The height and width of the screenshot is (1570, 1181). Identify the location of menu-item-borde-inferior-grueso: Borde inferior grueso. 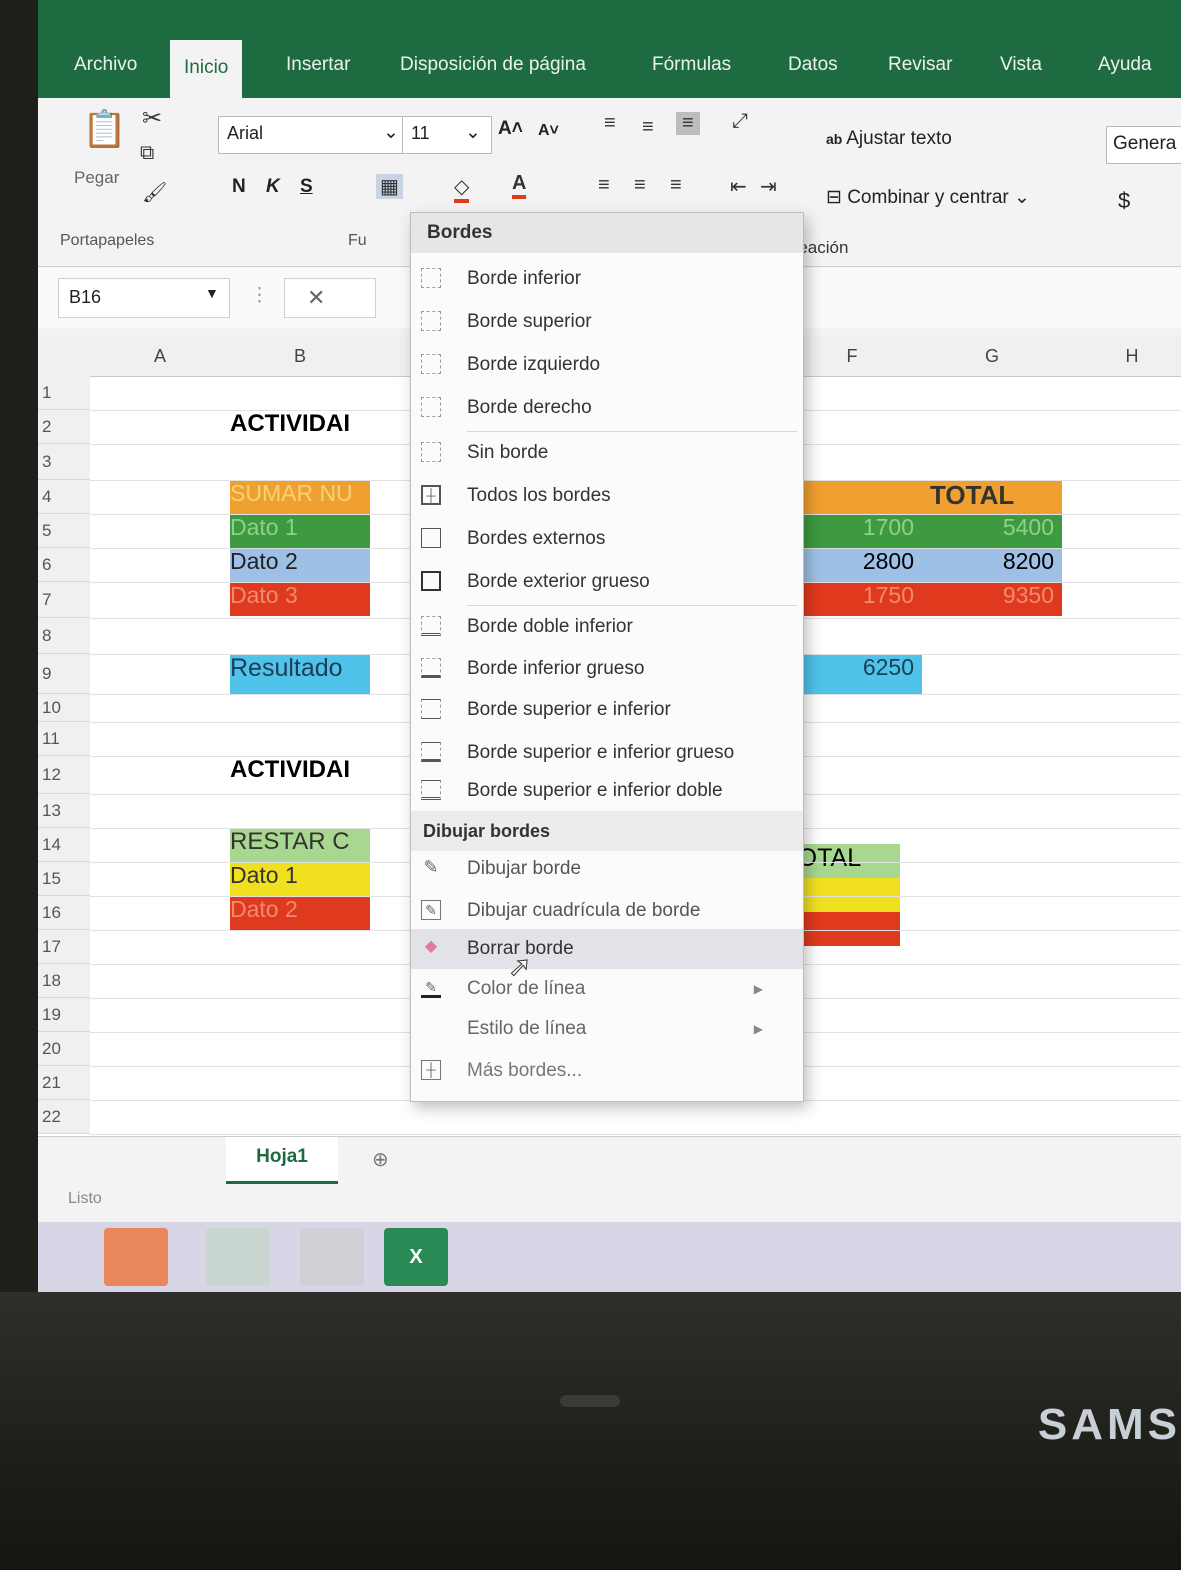
(607, 669).